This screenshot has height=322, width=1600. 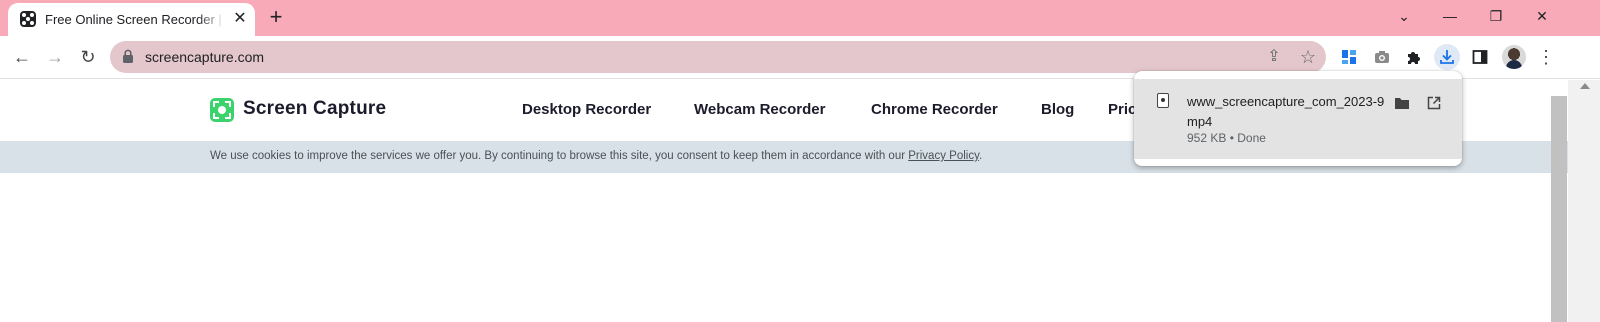 What do you see at coordinates (1404, 16) in the screenshot?
I see `tab-search-icon: ⌄` at bounding box center [1404, 16].